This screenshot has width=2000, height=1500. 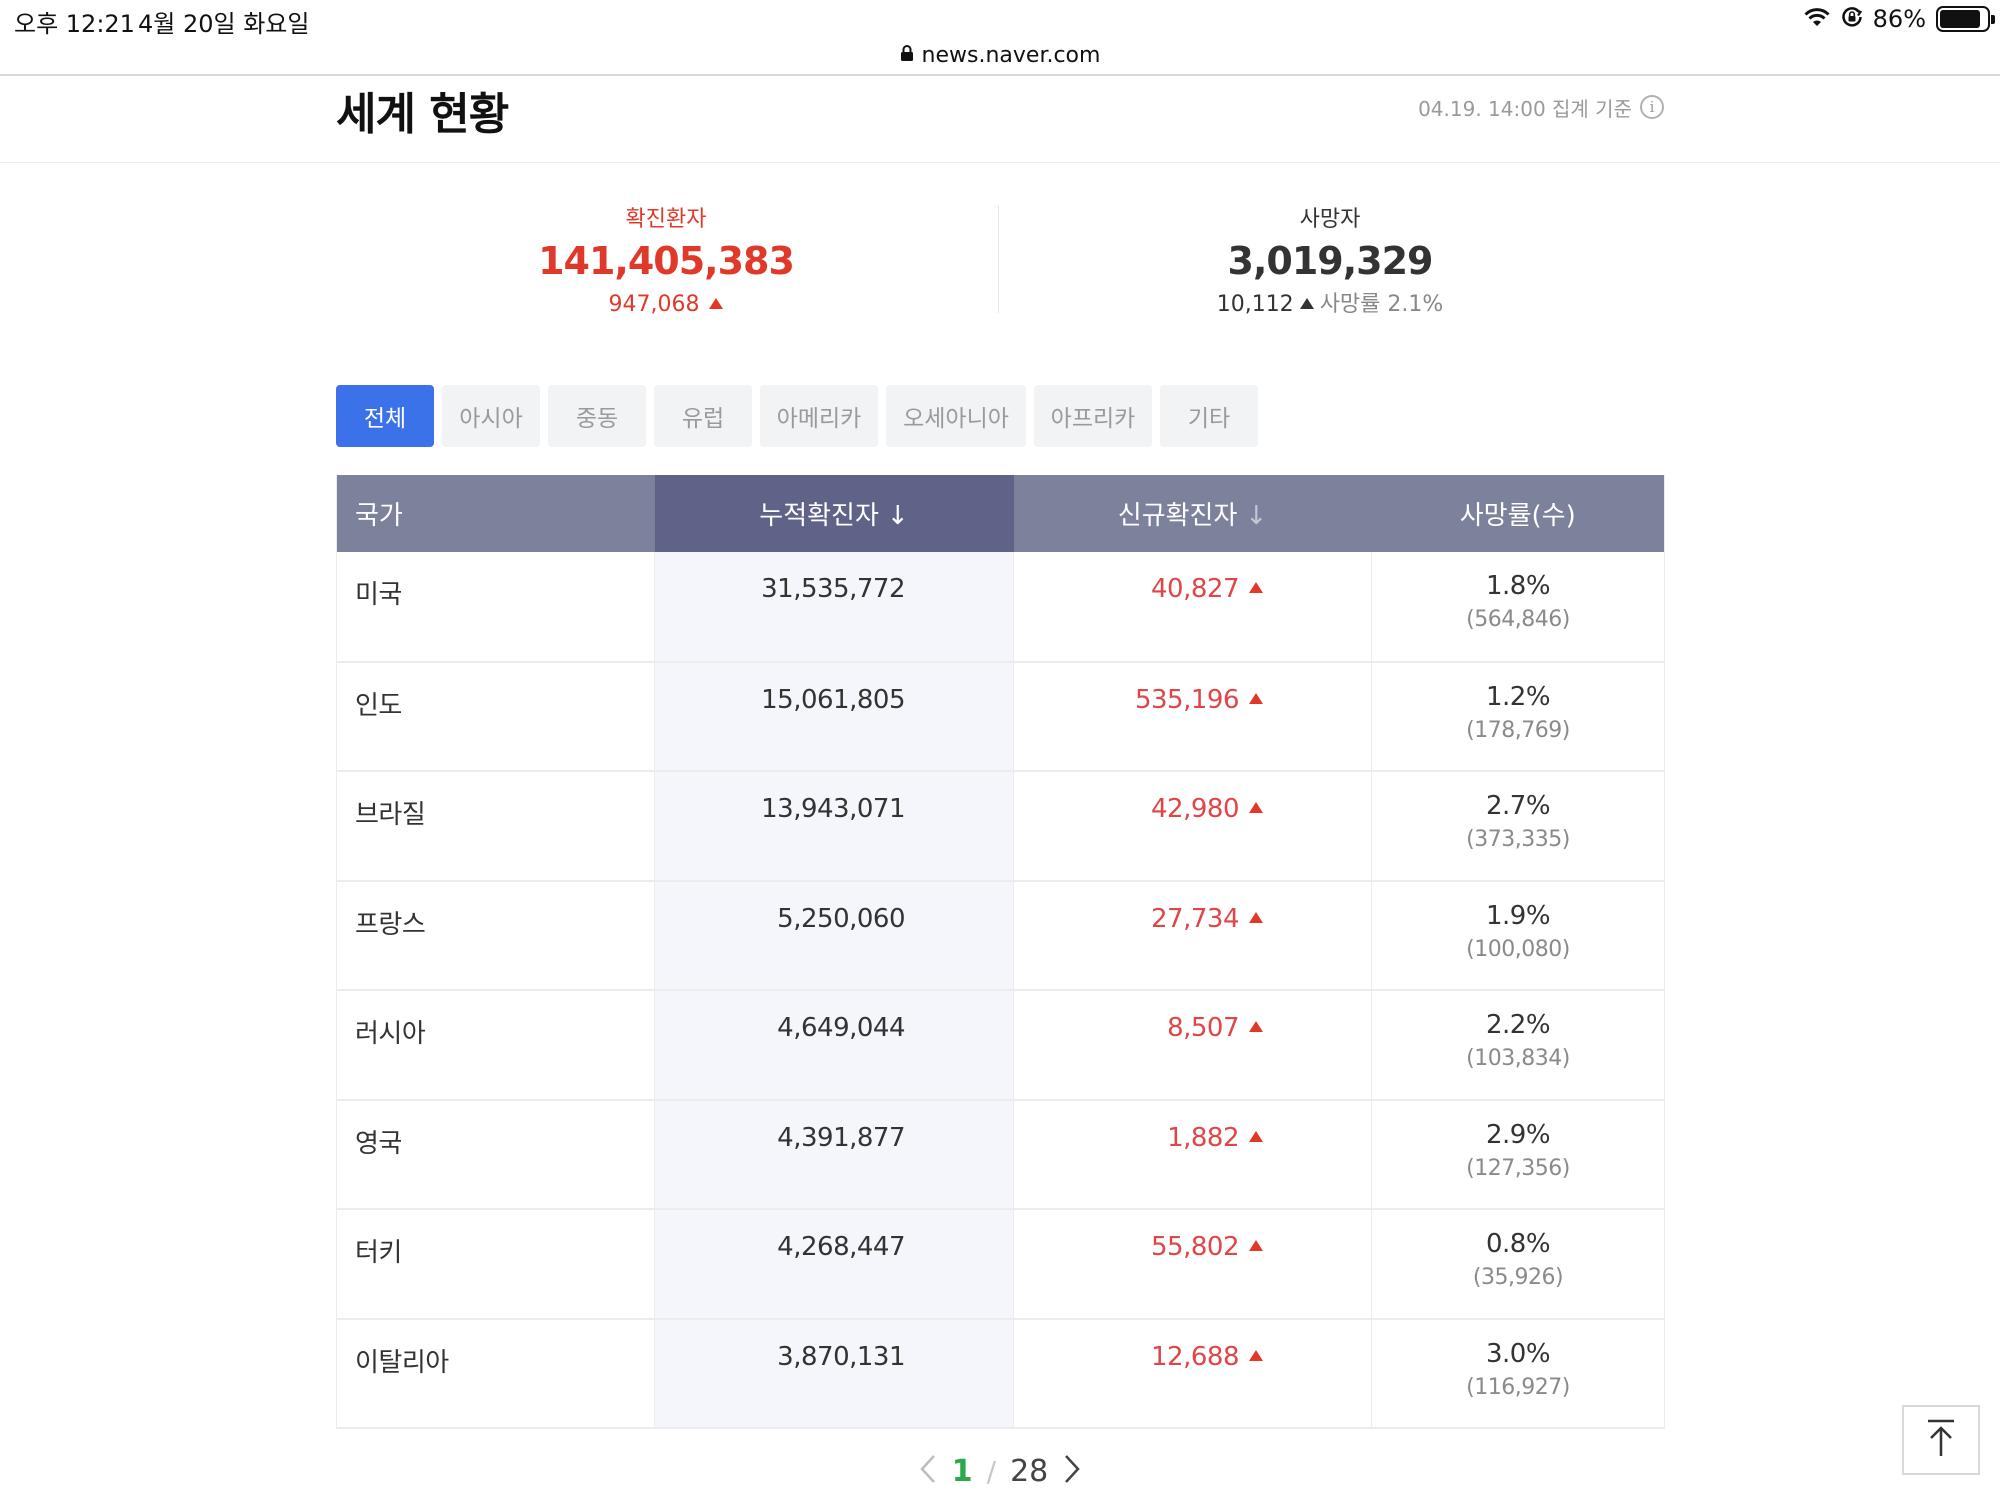 What do you see at coordinates (907, 55) in the screenshot?
I see `lock-icon` at bounding box center [907, 55].